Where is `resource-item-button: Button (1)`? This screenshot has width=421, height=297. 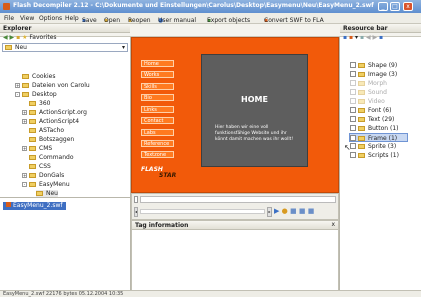
resource-item-button: Button (1) is located at coordinates (374, 128).